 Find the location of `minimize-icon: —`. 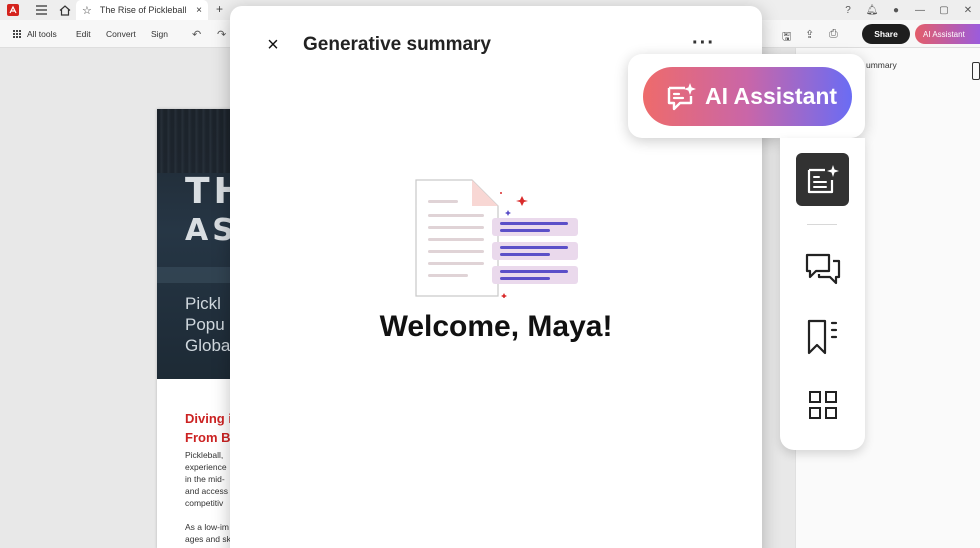

minimize-icon: — is located at coordinates (920, 10).